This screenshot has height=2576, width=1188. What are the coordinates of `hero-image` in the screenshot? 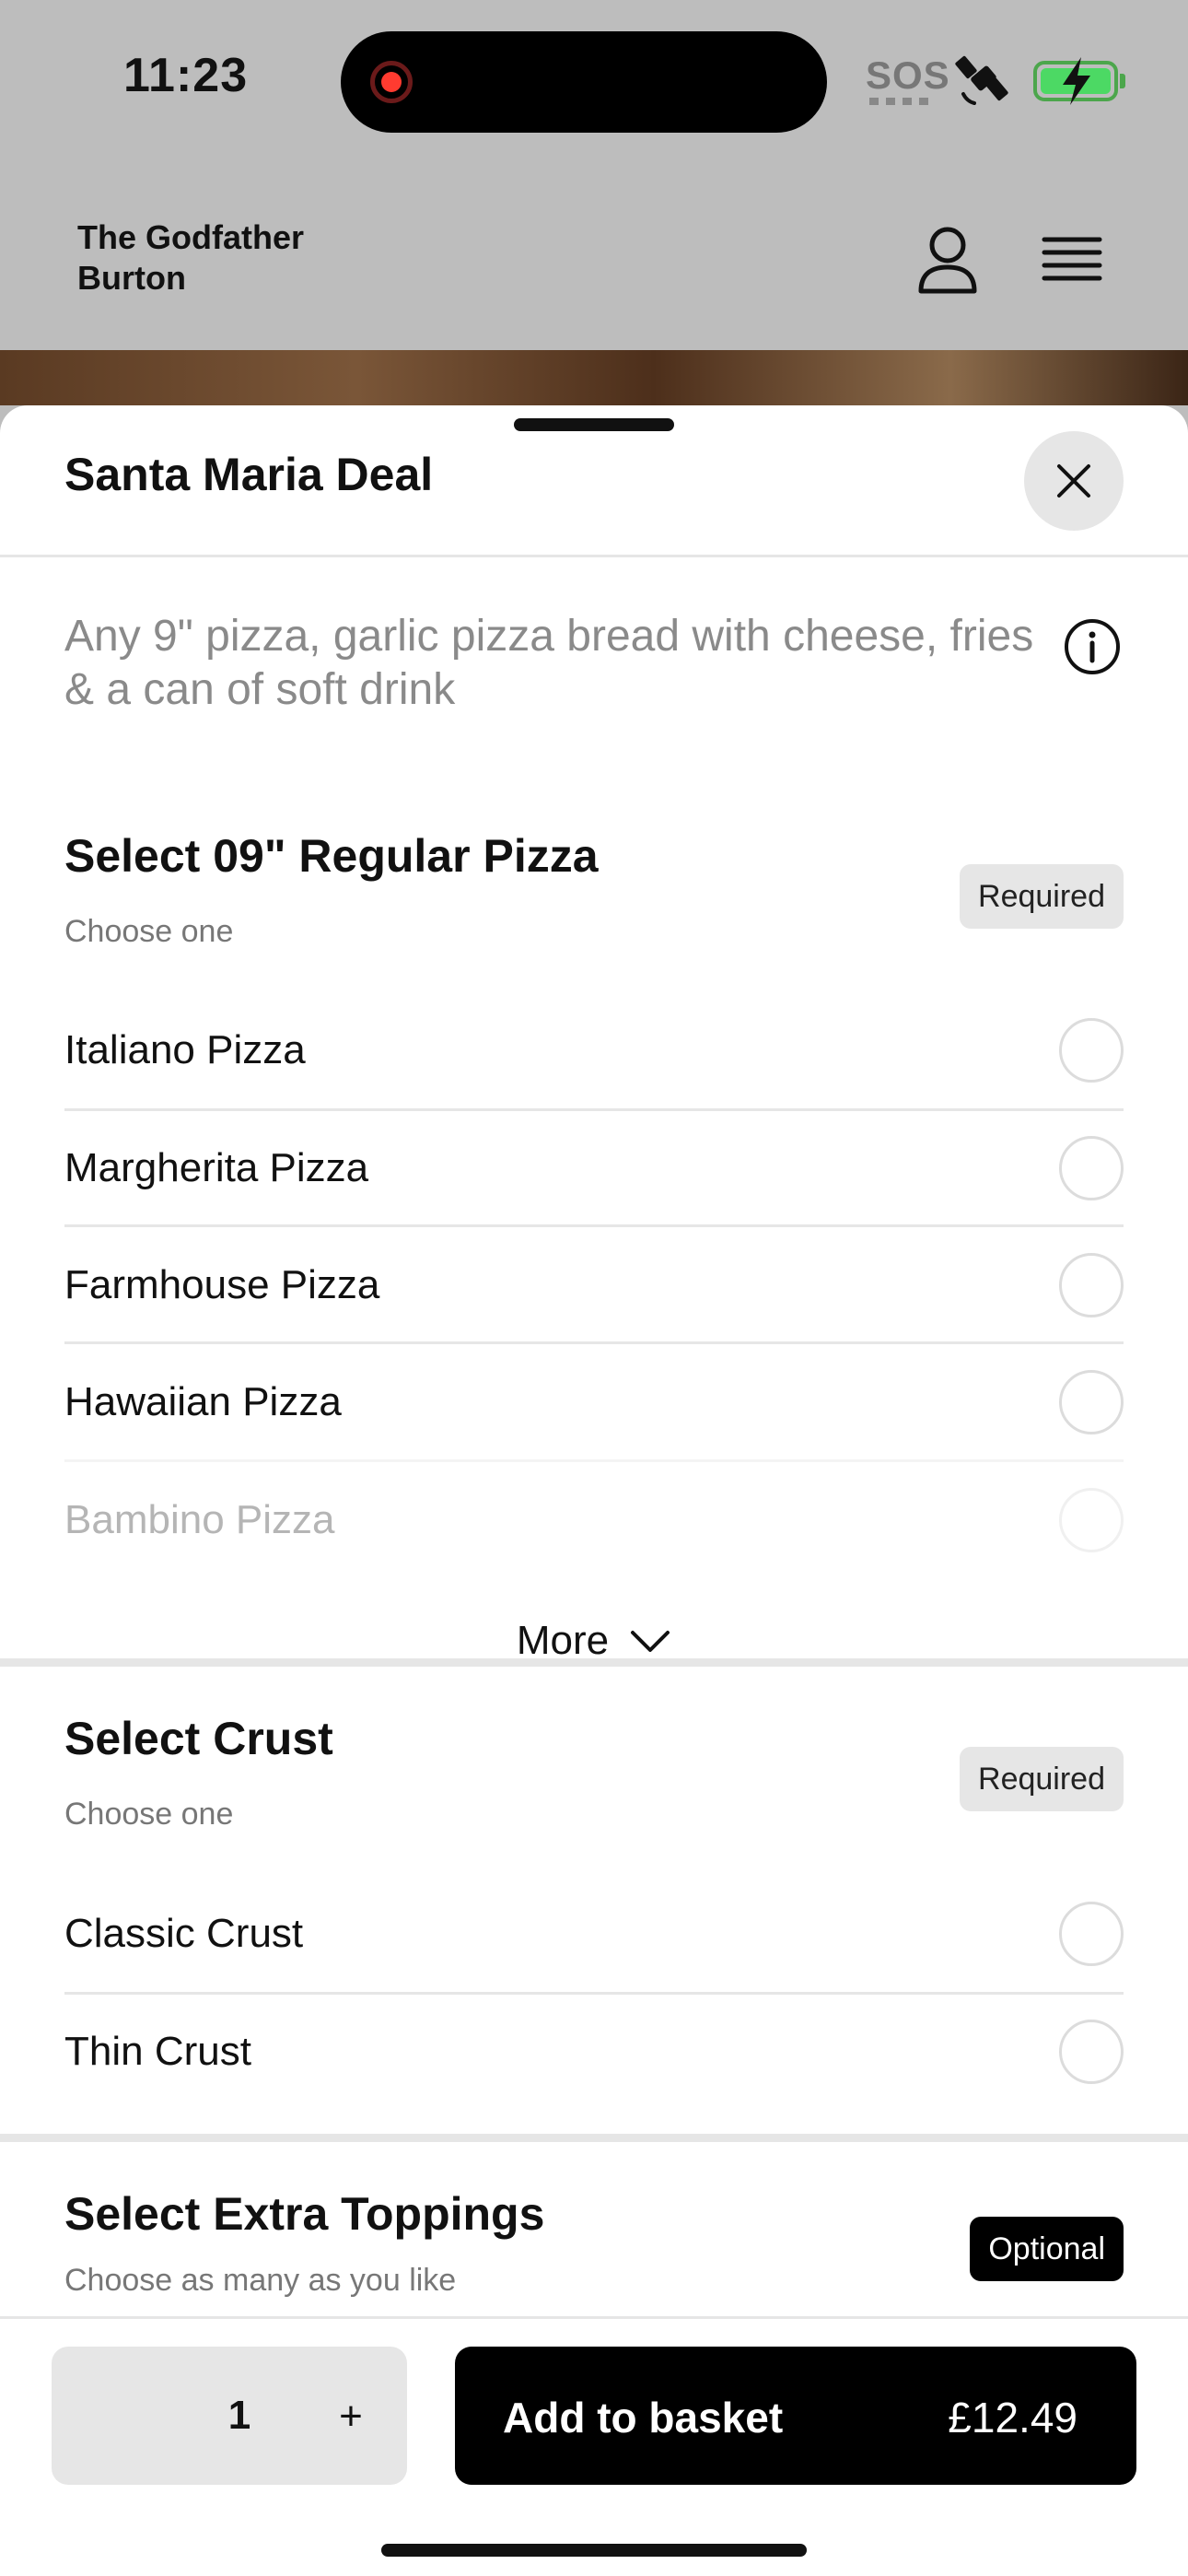 It's located at (594, 377).